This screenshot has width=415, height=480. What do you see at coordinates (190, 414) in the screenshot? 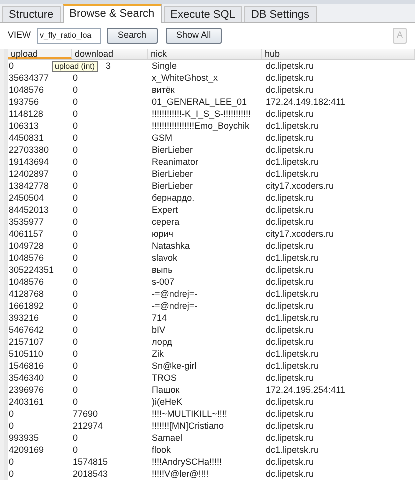
I see `table-cell: !!!!~MULTIKILL~!!!!` at bounding box center [190, 414].